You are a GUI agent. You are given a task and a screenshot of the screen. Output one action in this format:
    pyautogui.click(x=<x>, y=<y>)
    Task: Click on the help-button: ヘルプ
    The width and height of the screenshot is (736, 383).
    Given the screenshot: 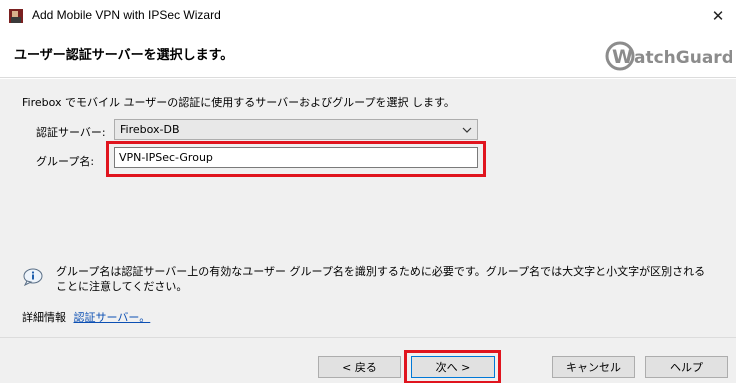 What is the action you would take?
    pyautogui.click(x=686, y=367)
    